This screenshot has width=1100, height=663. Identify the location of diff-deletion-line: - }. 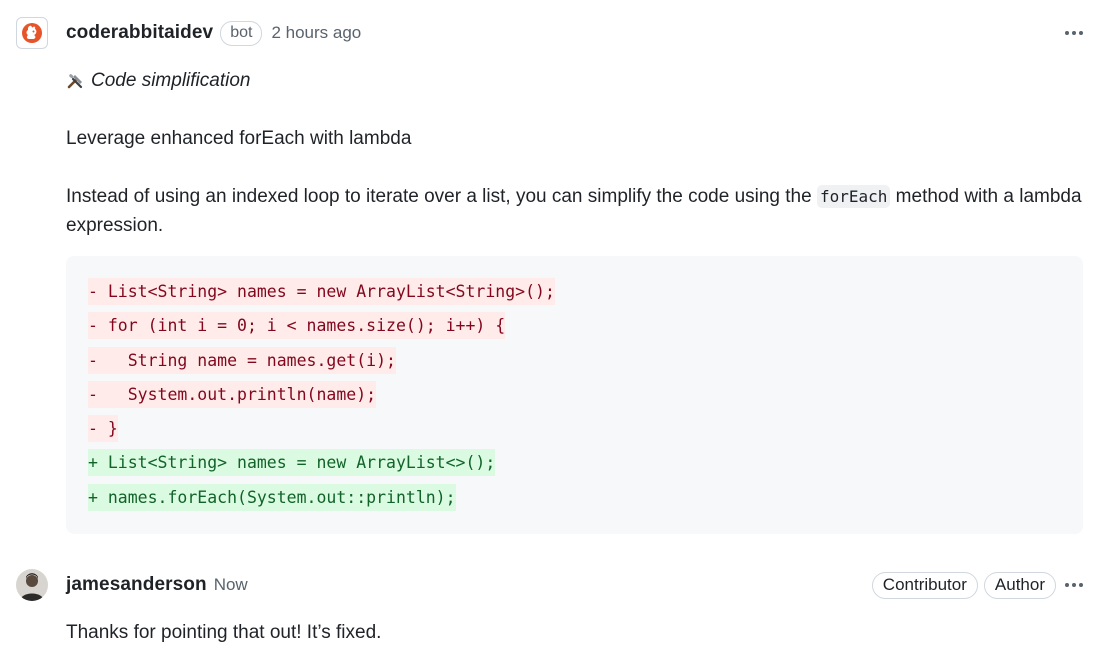
(103, 429).